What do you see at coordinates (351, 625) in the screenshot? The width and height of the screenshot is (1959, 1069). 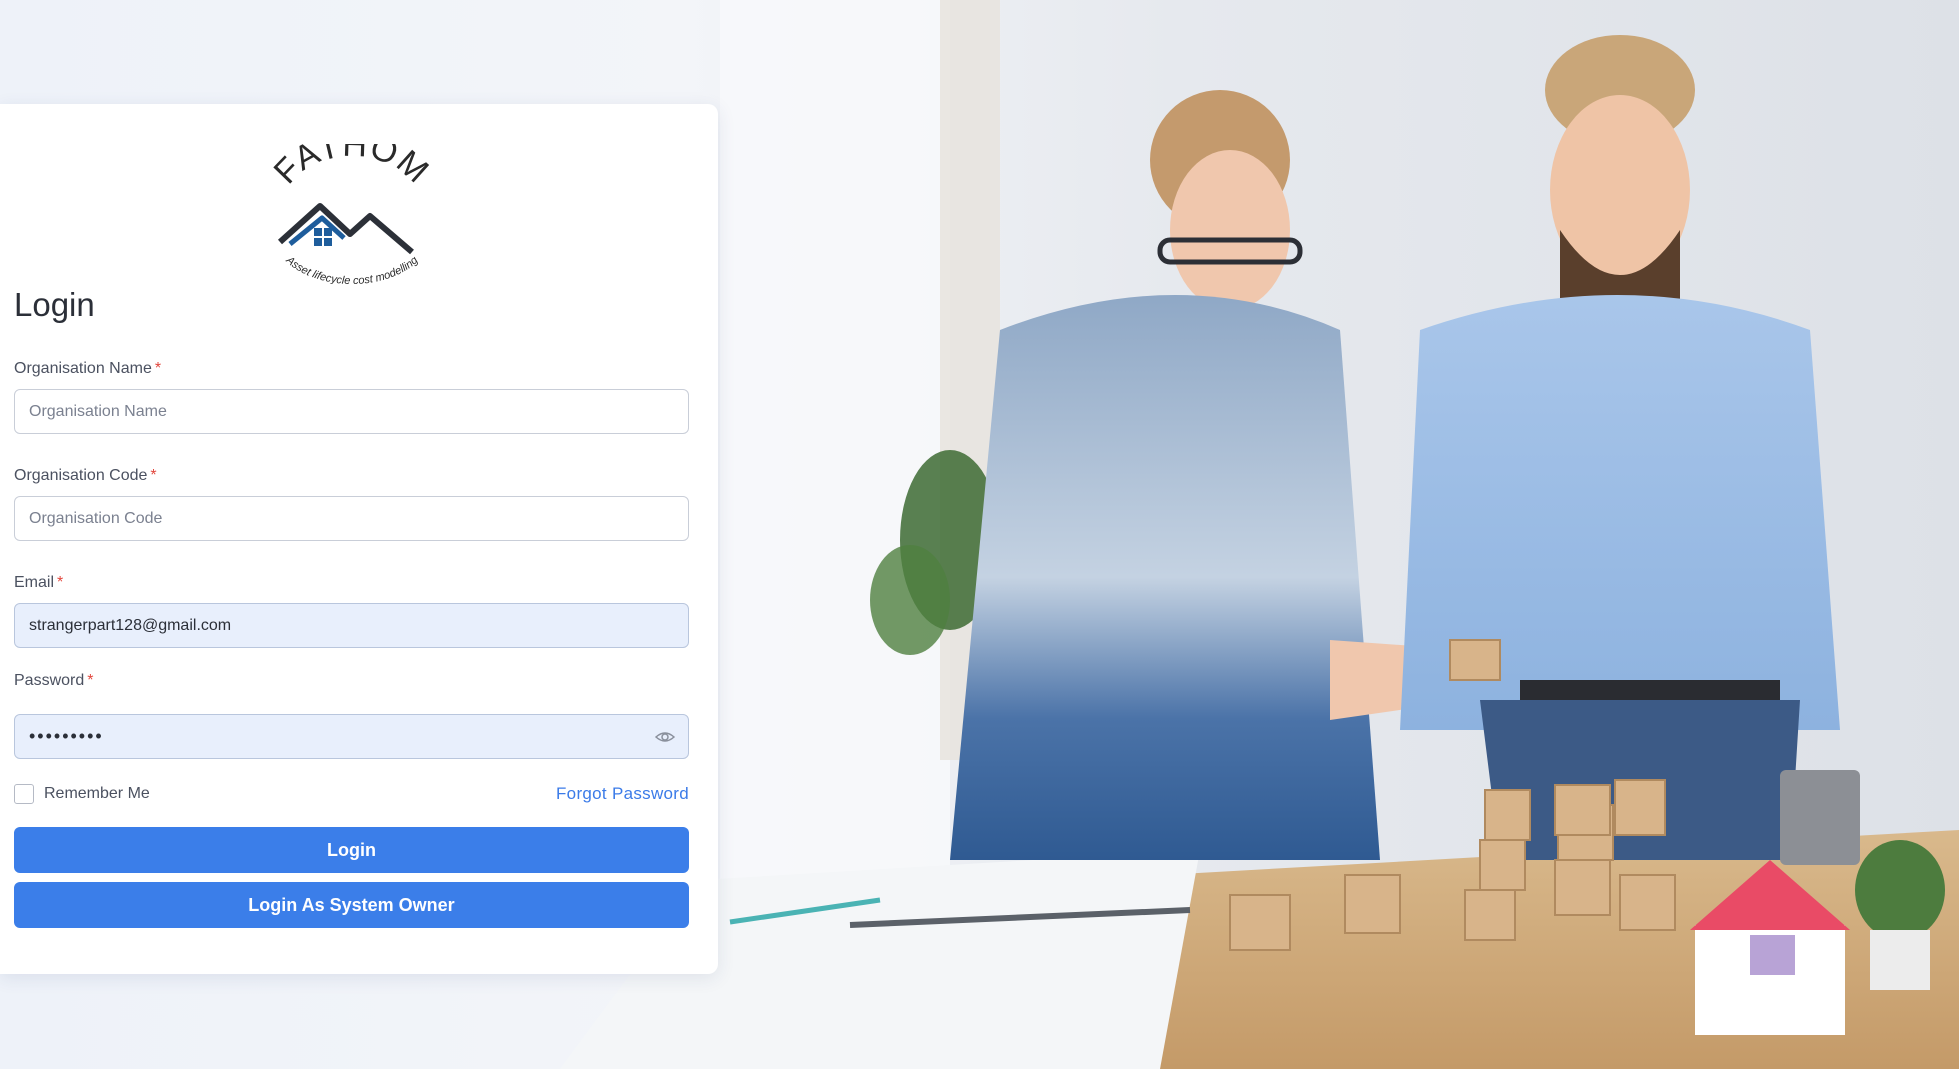 I see `email-input` at bounding box center [351, 625].